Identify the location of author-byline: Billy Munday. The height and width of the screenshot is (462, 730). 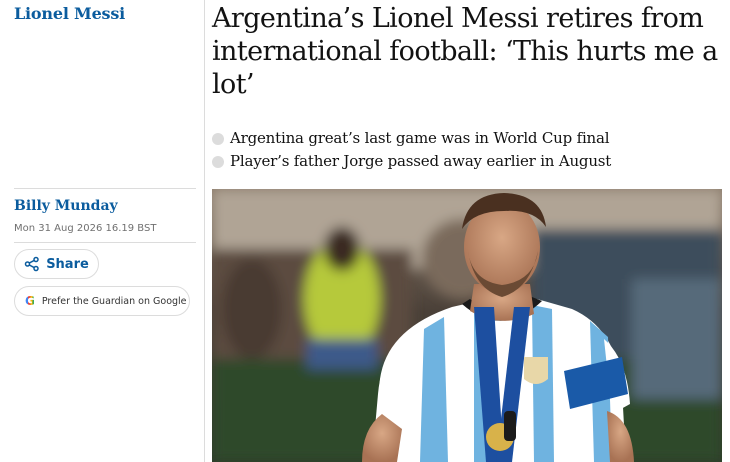
(66, 206).